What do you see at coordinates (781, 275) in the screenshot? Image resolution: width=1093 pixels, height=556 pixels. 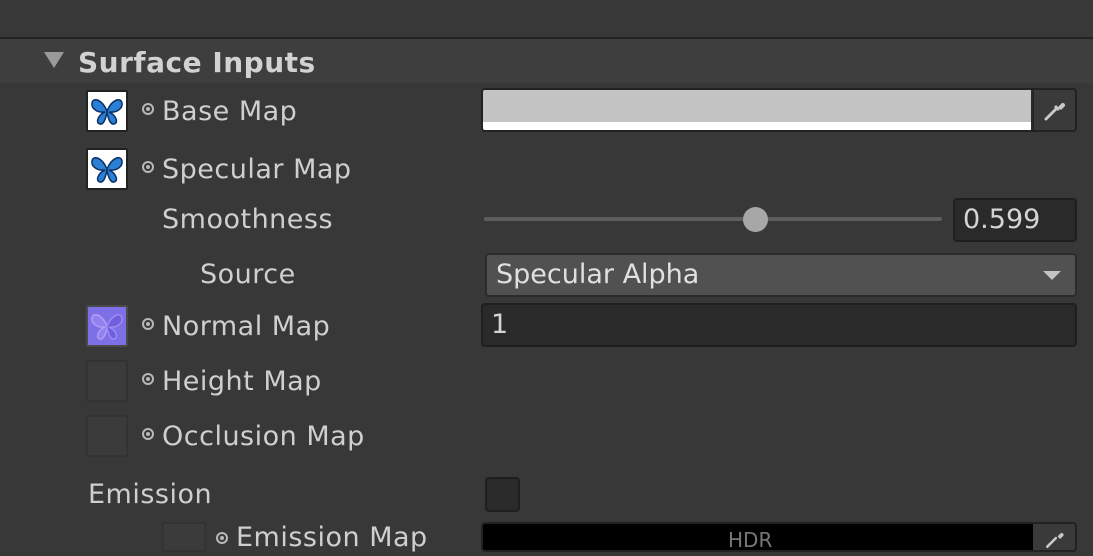 I see `source-dropdown: Specular Alpha` at bounding box center [781, 275].